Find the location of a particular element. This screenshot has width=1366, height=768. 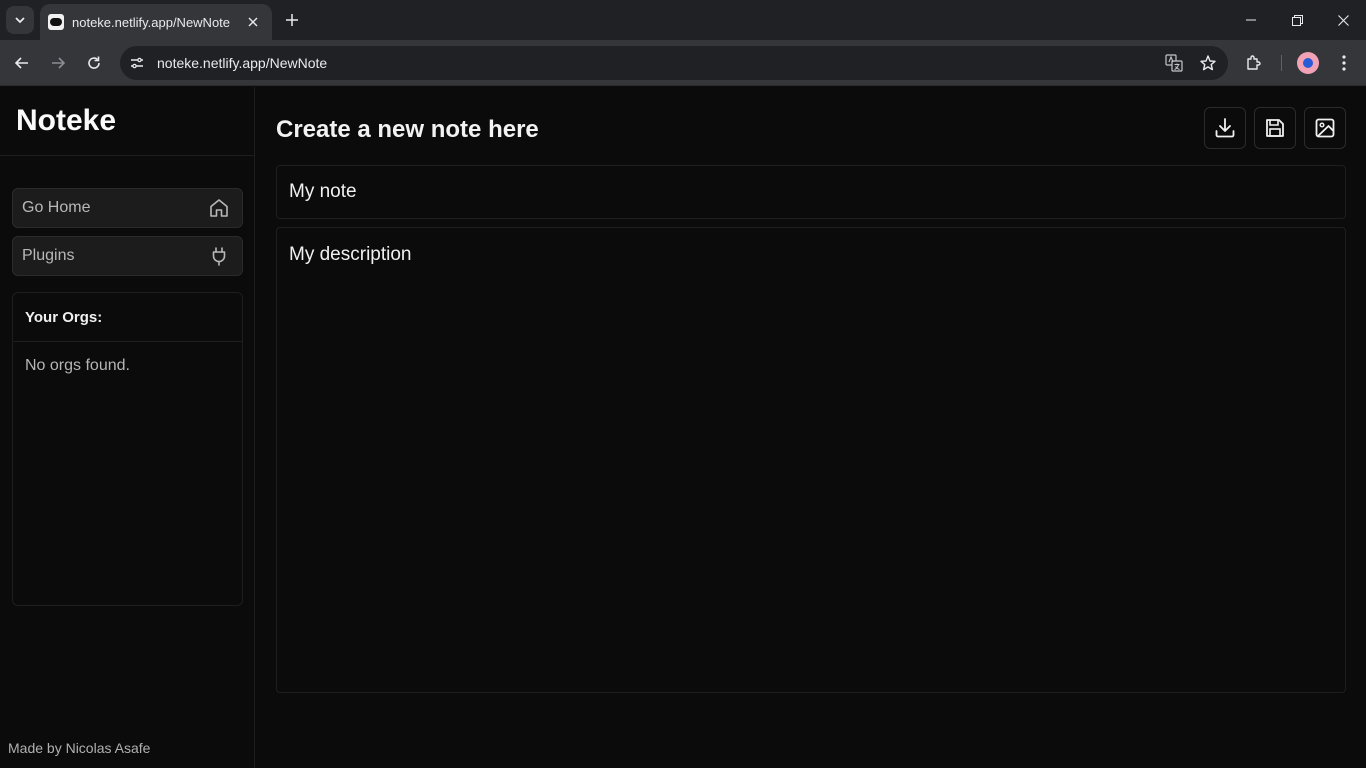

extensions-button is located at coordinates (1254, 63).